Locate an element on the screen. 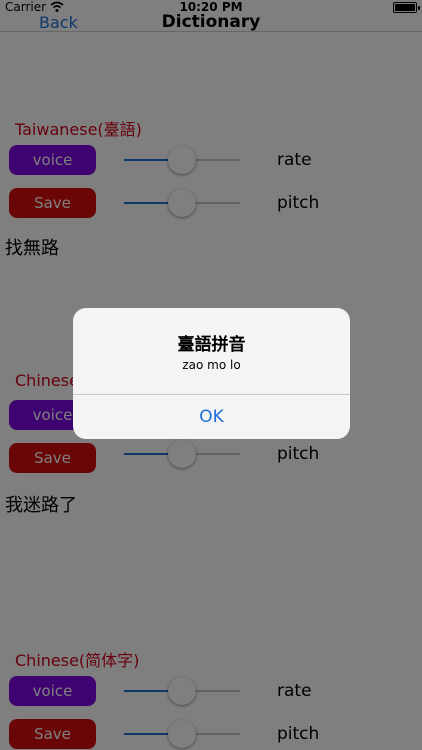  alert-dialog: 臺語拼音 zao mo lo OK is located at coordinates (211, 373).